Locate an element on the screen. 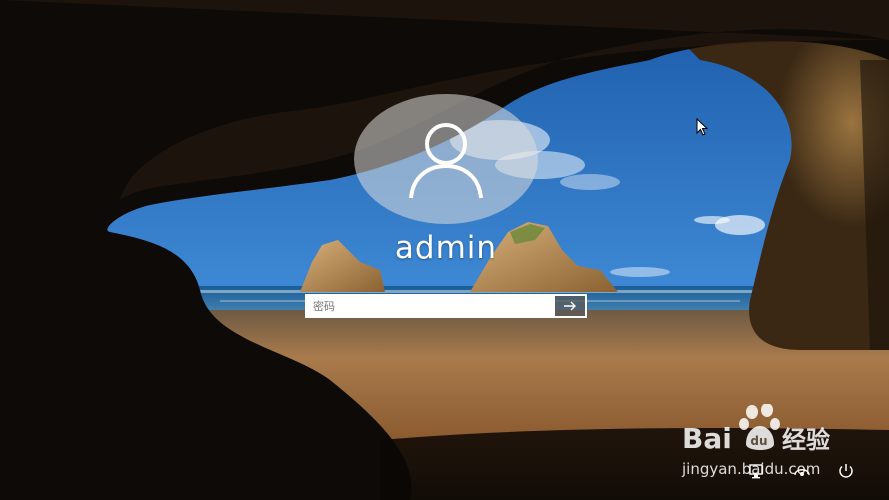  user-icon is located at coordinates (446, 161).